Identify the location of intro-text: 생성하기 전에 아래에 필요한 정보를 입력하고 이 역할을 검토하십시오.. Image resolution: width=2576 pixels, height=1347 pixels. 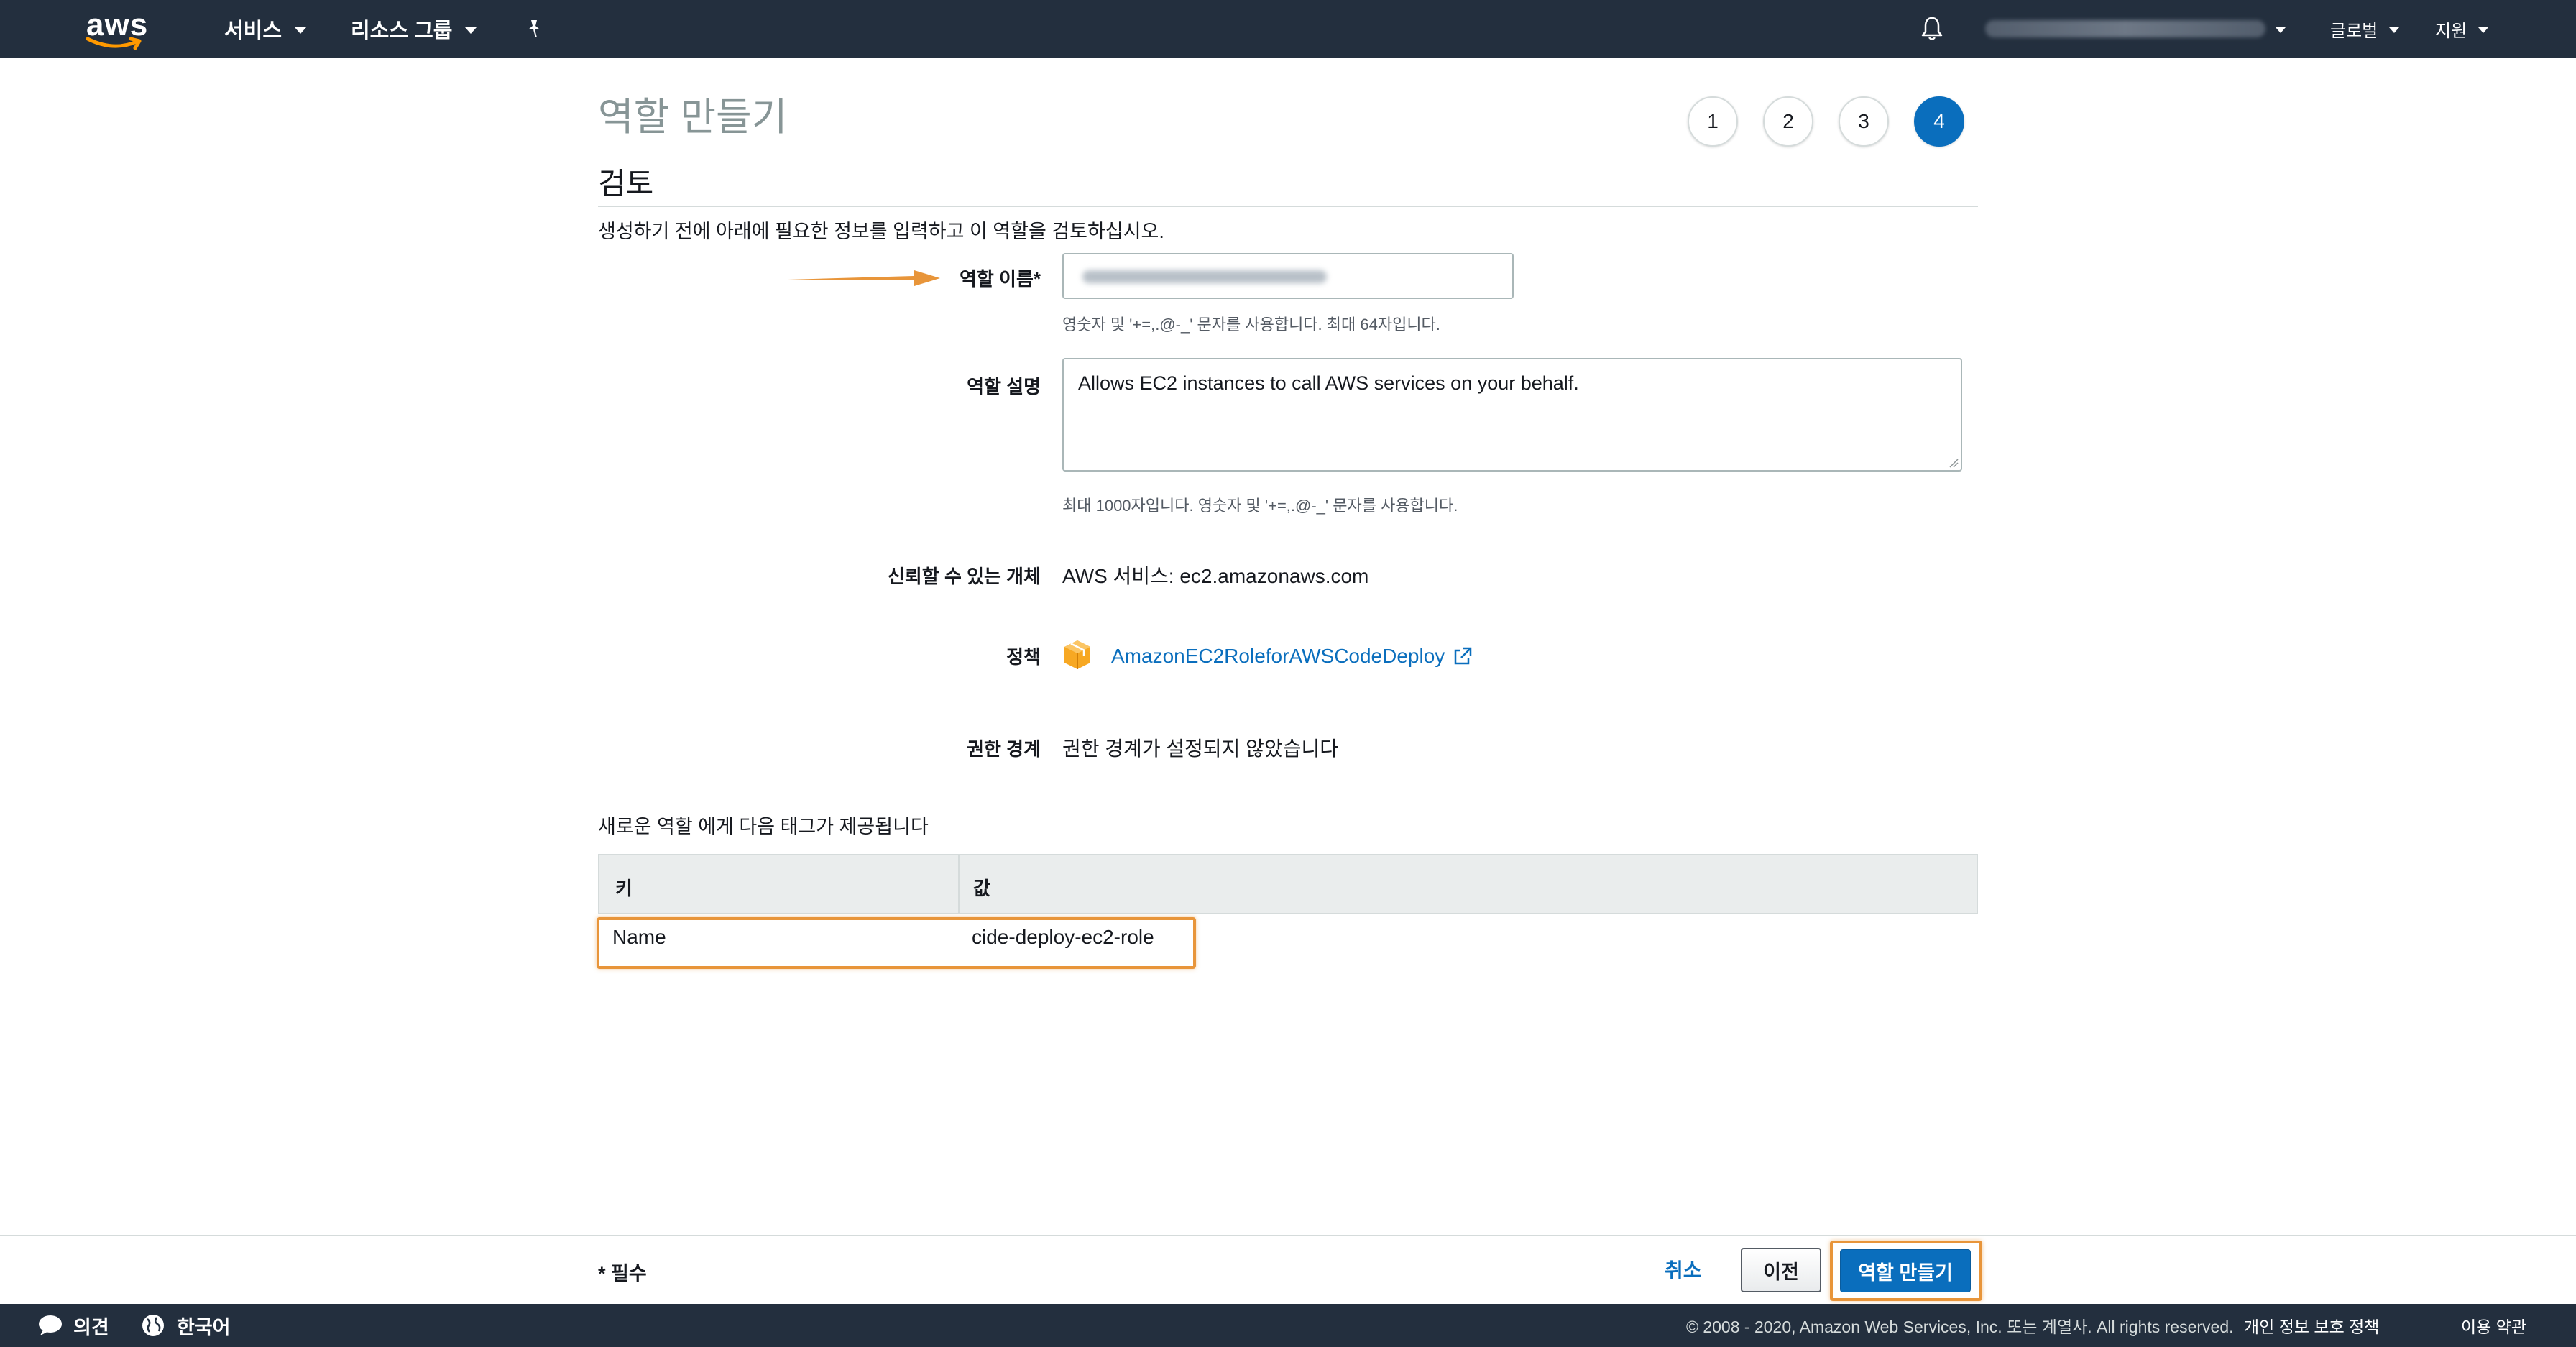
(881, 231).